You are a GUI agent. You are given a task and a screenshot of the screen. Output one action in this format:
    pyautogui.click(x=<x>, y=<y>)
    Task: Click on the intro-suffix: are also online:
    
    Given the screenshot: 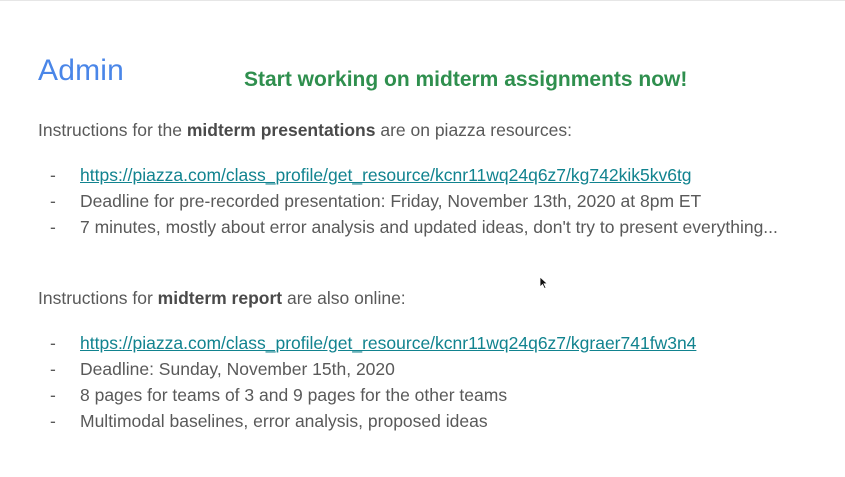 What is the action you would take?
    pyautogui.click(x=344, y=298)
    